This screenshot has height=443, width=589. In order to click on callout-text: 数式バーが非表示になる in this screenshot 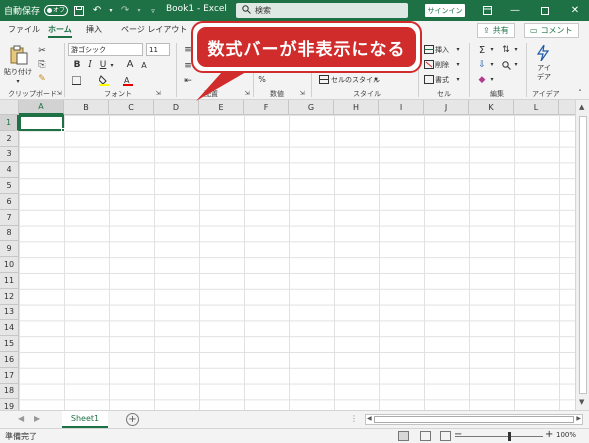, I will do `click(306, 47)`.